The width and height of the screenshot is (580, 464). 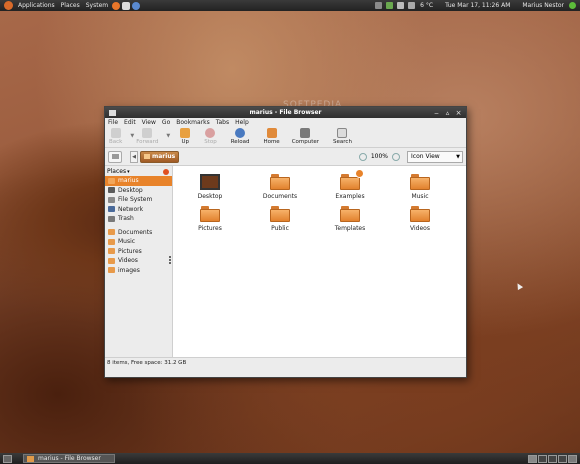 I want to click on search-button: Search, so click(x=342, y=136).